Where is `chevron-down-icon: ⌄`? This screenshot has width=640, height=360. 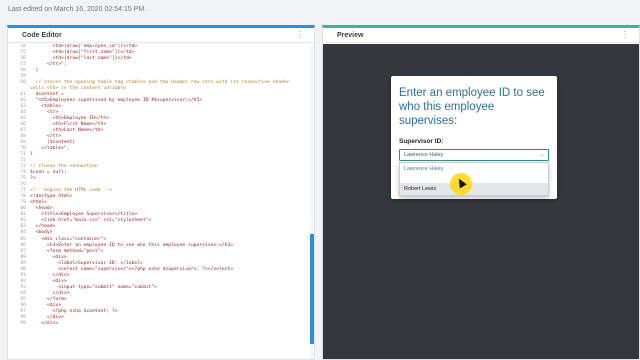
chevron-down-icon: ⌄ is located at coordinates (541, 155).